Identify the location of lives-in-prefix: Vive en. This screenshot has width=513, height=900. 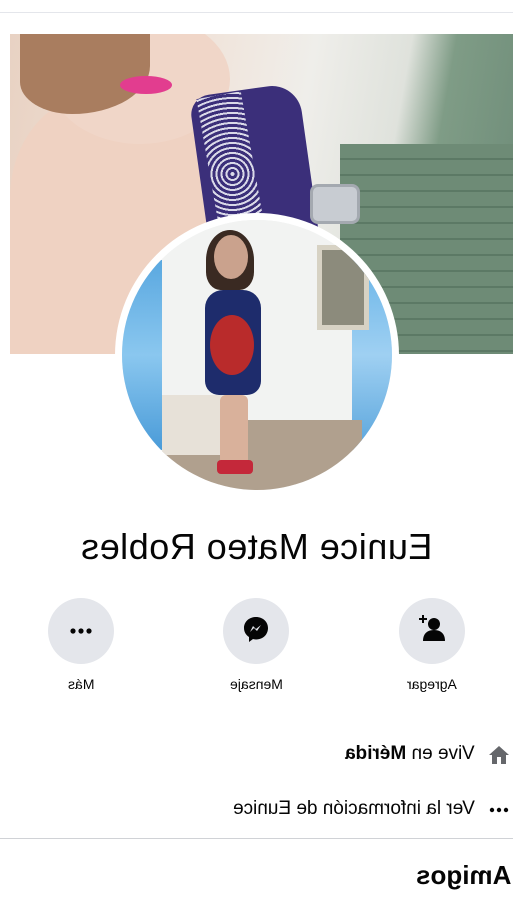
(440, 753).